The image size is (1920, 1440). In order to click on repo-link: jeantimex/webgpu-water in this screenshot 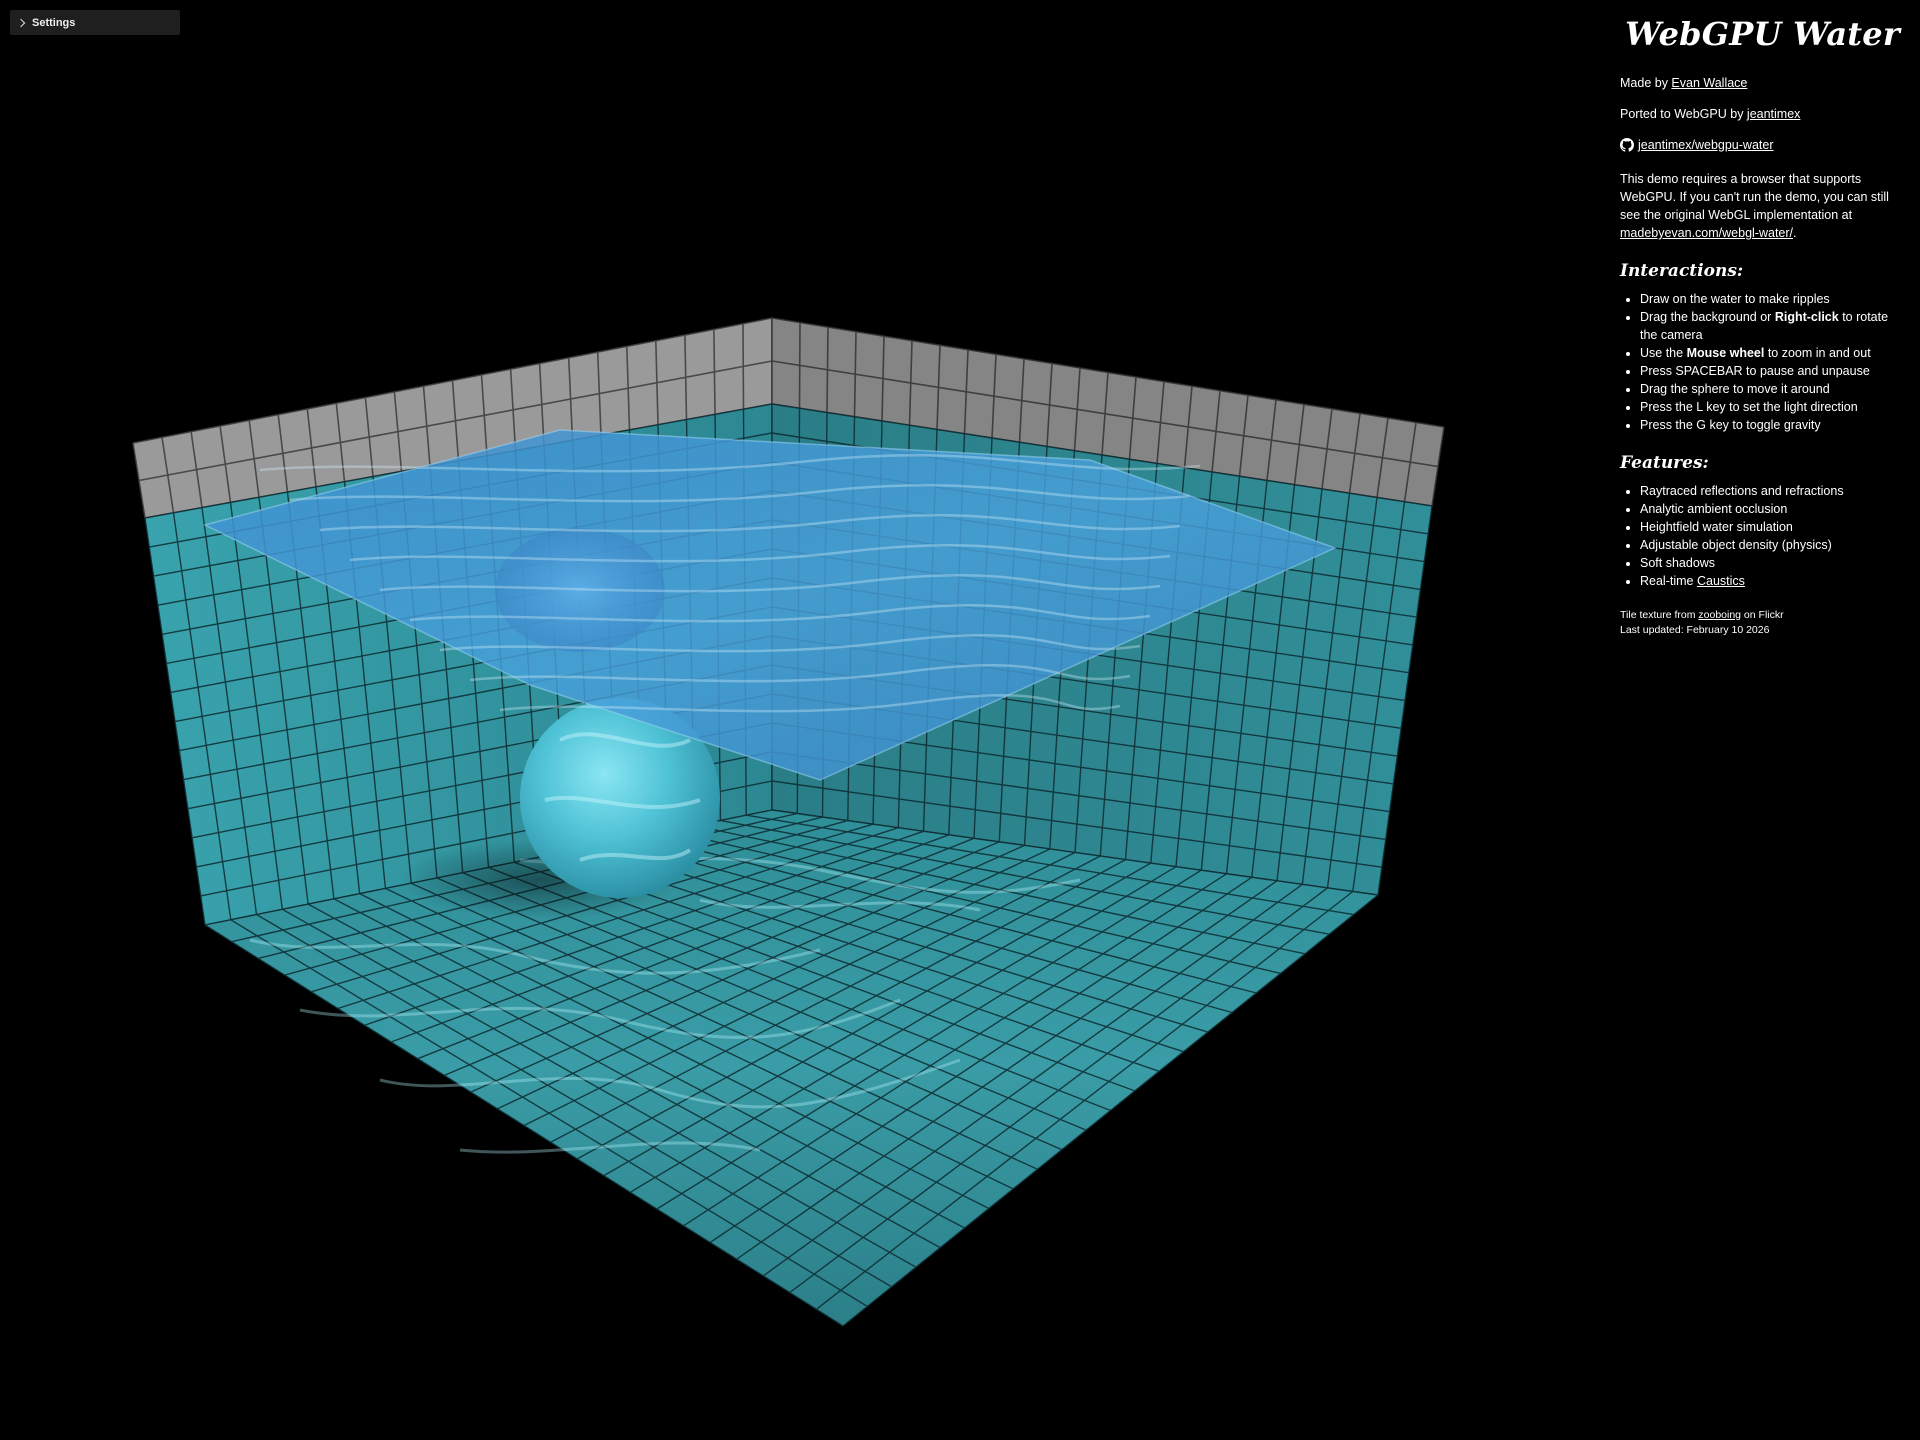, I will do `click(1697, 145)`.